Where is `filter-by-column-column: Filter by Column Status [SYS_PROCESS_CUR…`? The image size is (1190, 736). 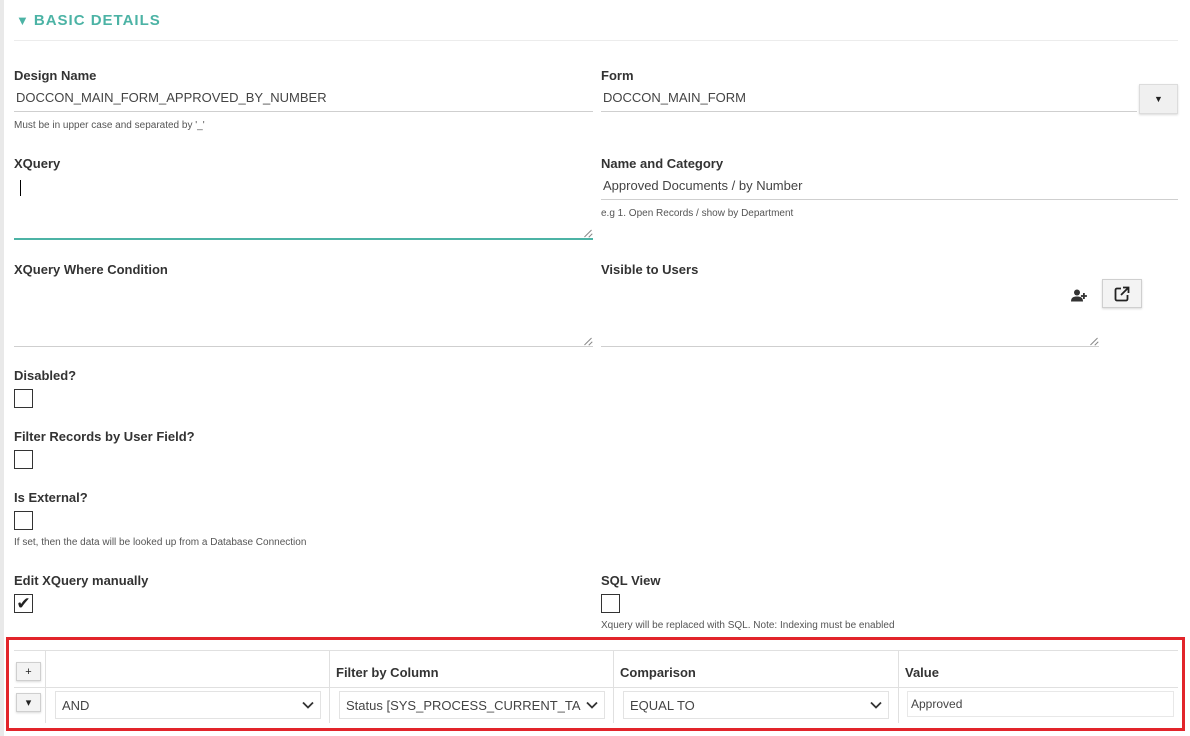
filter-by-column-column: Filter by Column Status [SYS_PROCESS_CUR… is located at coordinates (471, 687).